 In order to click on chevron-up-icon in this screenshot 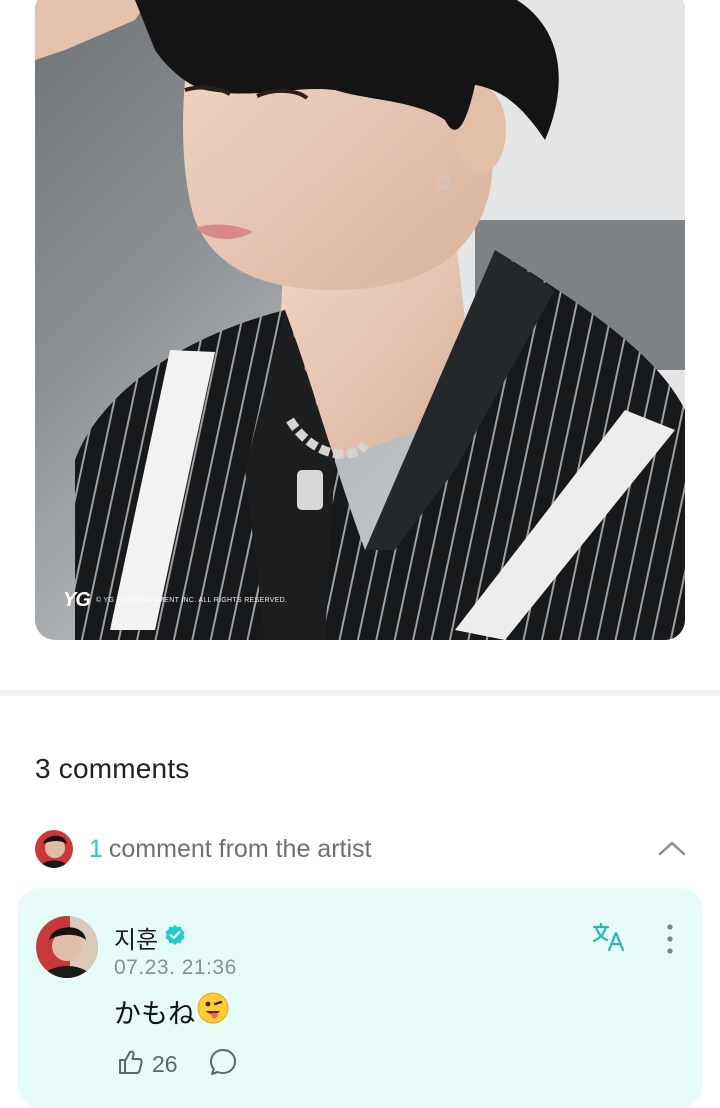, I will do `click(672, 849)`.